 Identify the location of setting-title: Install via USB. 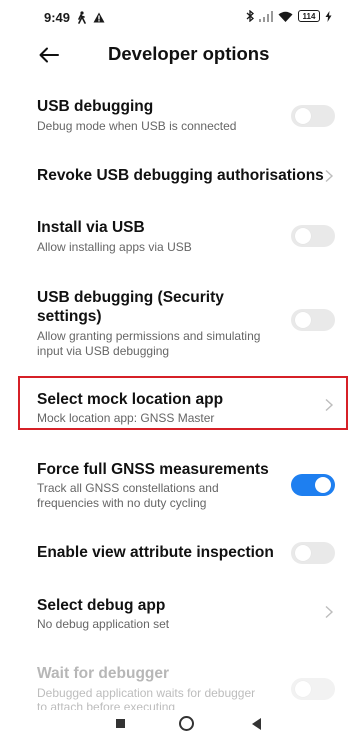
(91, 227).